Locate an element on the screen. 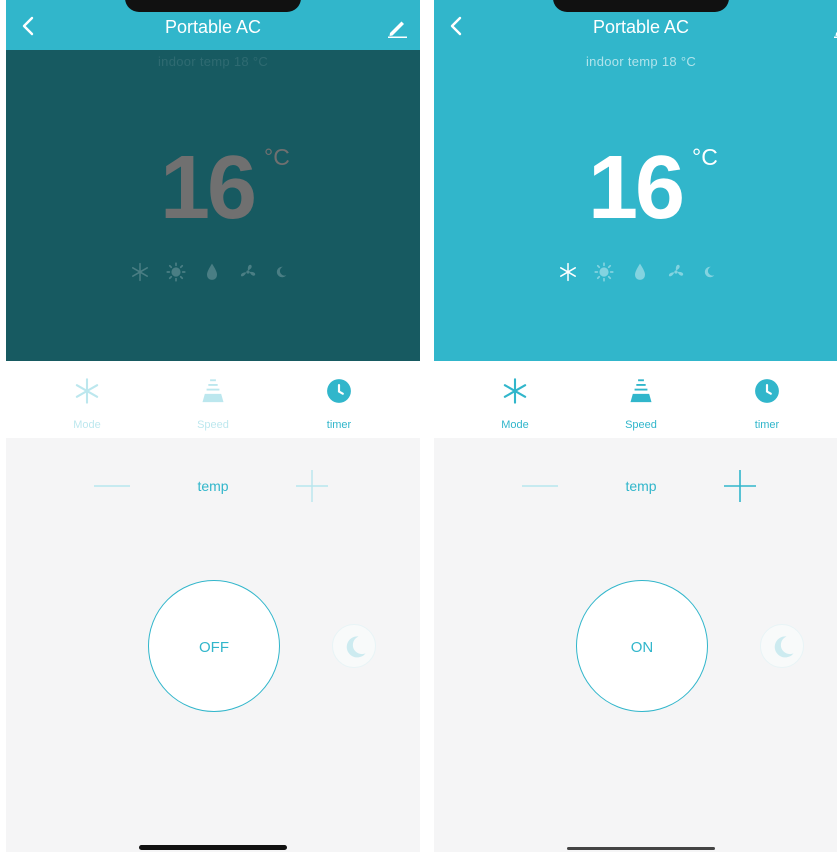 The width and height of the screenshot is (837, 852). power-button: ON is located at coordinates (642, 646).